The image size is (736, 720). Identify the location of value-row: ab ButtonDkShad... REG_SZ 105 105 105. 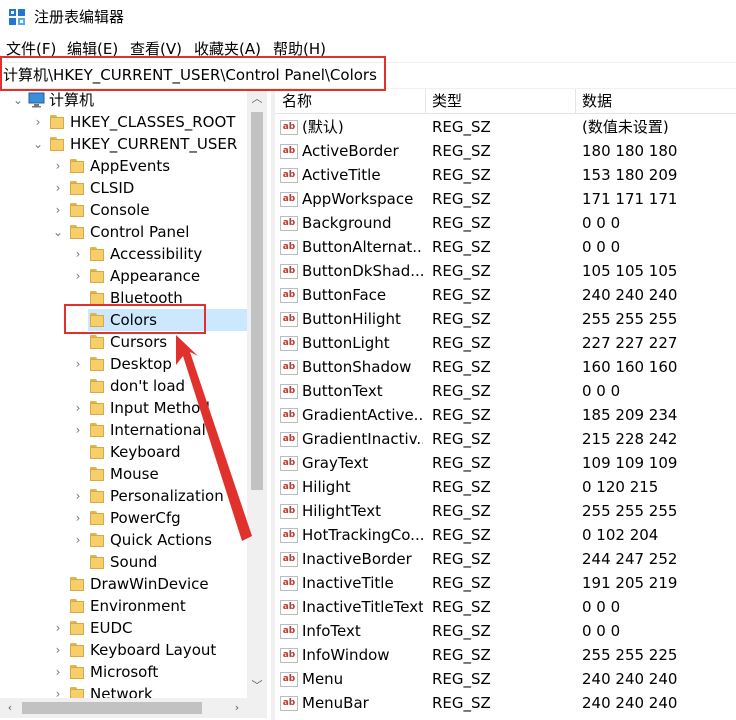
(505, 271).